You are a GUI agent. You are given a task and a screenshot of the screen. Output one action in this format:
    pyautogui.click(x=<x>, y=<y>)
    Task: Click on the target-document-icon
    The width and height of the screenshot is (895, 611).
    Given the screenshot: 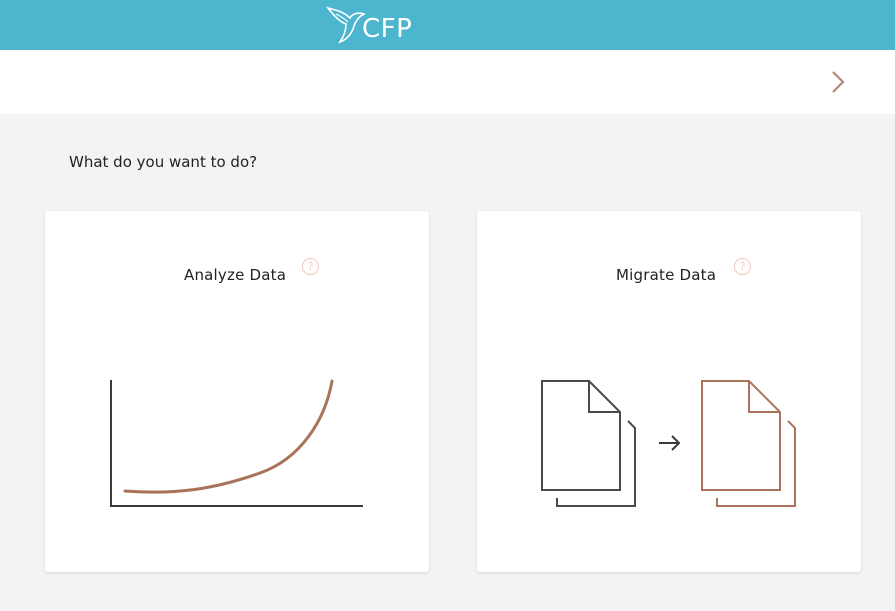 What is the action you would take?
    pyautogui.click(x=748, y=443)
    